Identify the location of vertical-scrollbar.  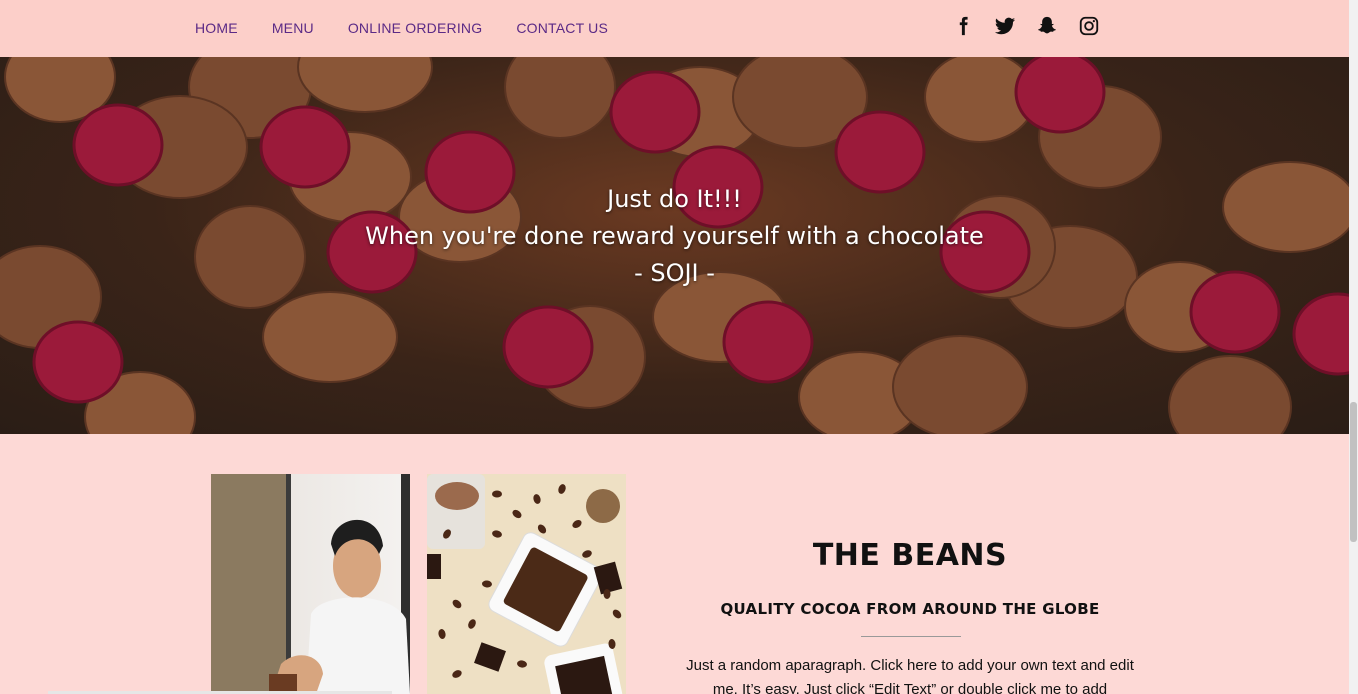
(1353, 347).